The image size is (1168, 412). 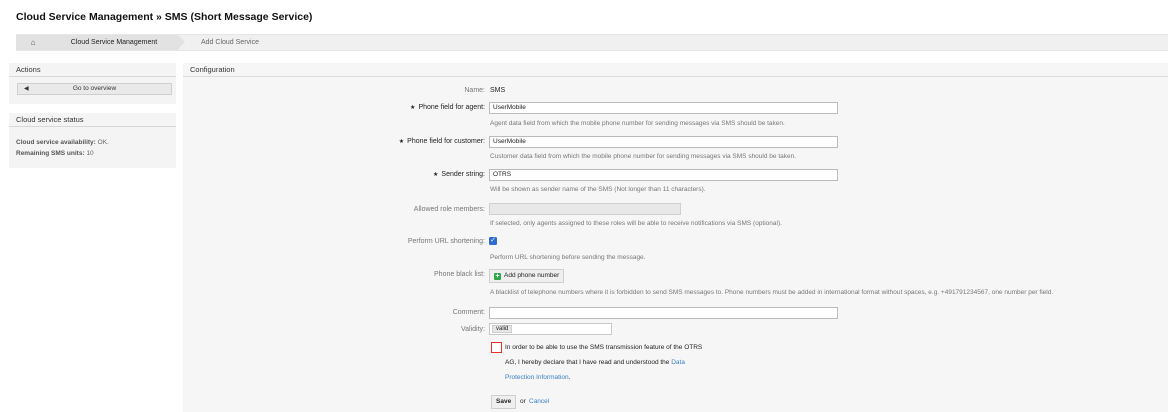 What do you see at coordinates (441, 141) in the screenshot?
I see `phone-customer-label: ★ Phone field for customer:` at bounding box center [441, 141].